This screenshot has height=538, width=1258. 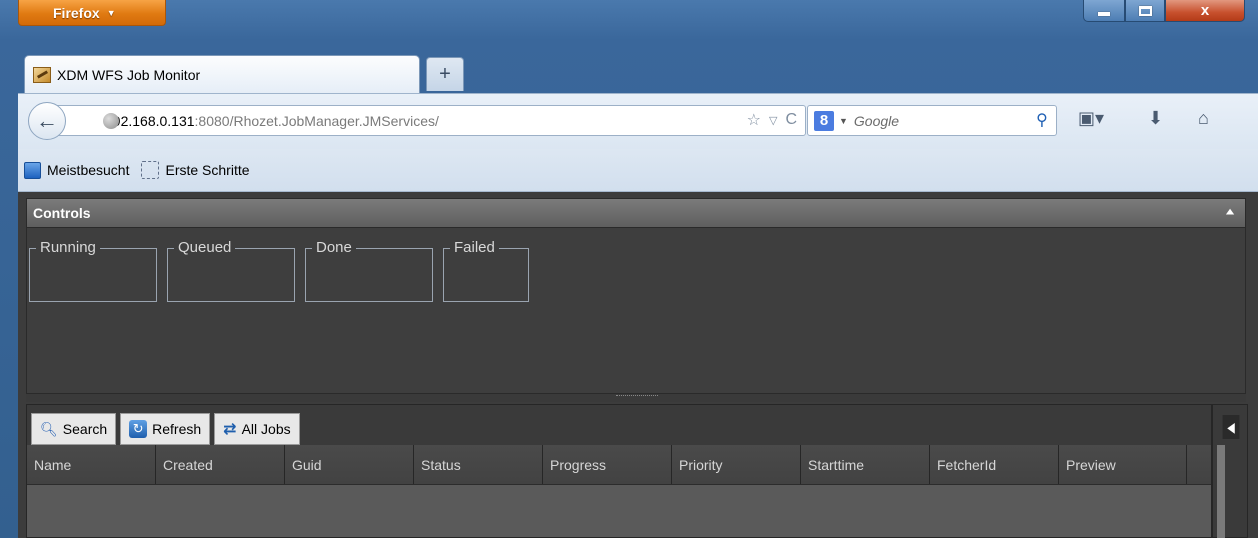 I want to click on history-dropdown-icon: ▽, so click(x=773, y=120).